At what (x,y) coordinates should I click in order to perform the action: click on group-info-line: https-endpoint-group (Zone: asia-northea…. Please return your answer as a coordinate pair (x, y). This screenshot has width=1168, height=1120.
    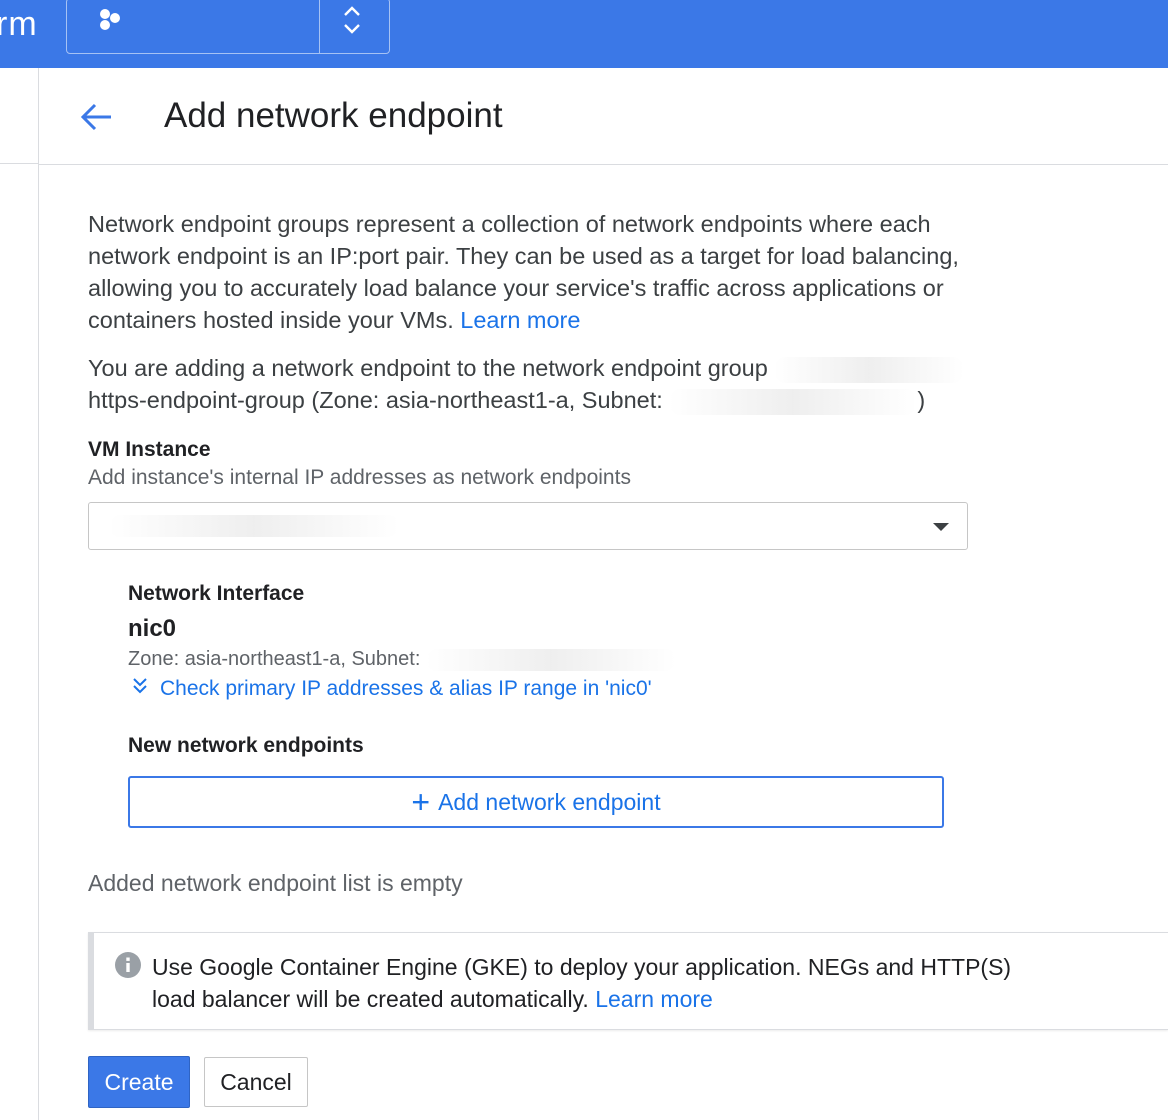
    Looking at the image, I should click on (375, 400).